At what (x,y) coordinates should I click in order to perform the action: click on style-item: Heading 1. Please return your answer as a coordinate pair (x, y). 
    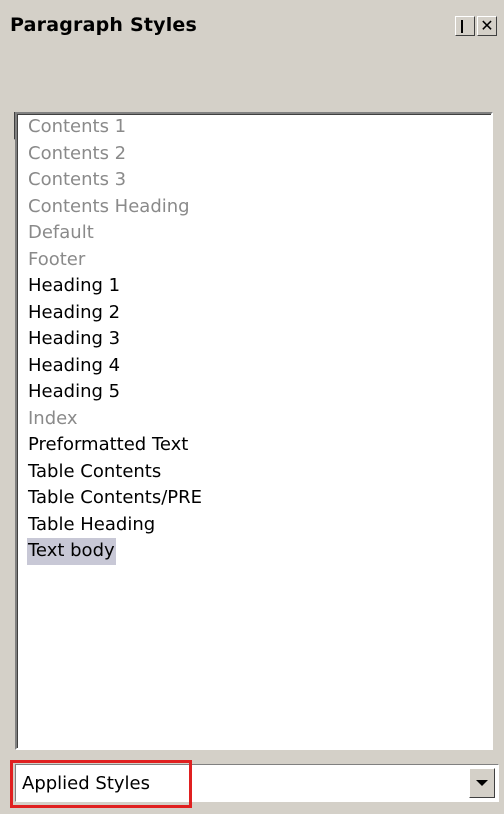
    Looking at the image, I should click on (74, 286).